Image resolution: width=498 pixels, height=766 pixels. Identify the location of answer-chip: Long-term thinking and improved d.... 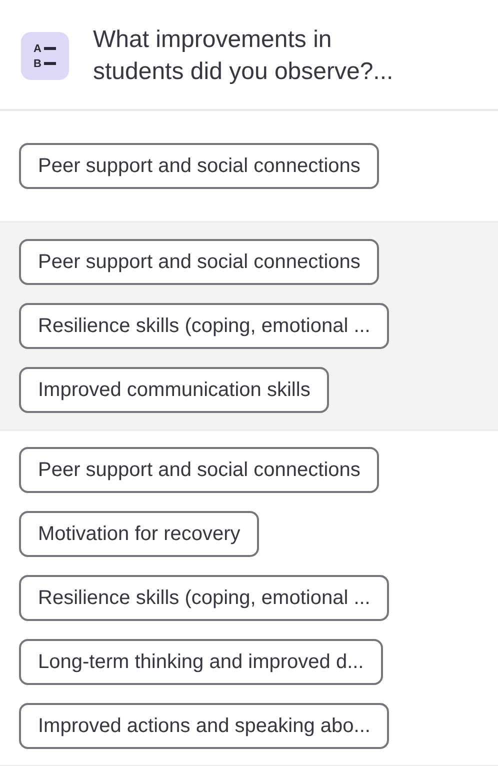
(201, 662).